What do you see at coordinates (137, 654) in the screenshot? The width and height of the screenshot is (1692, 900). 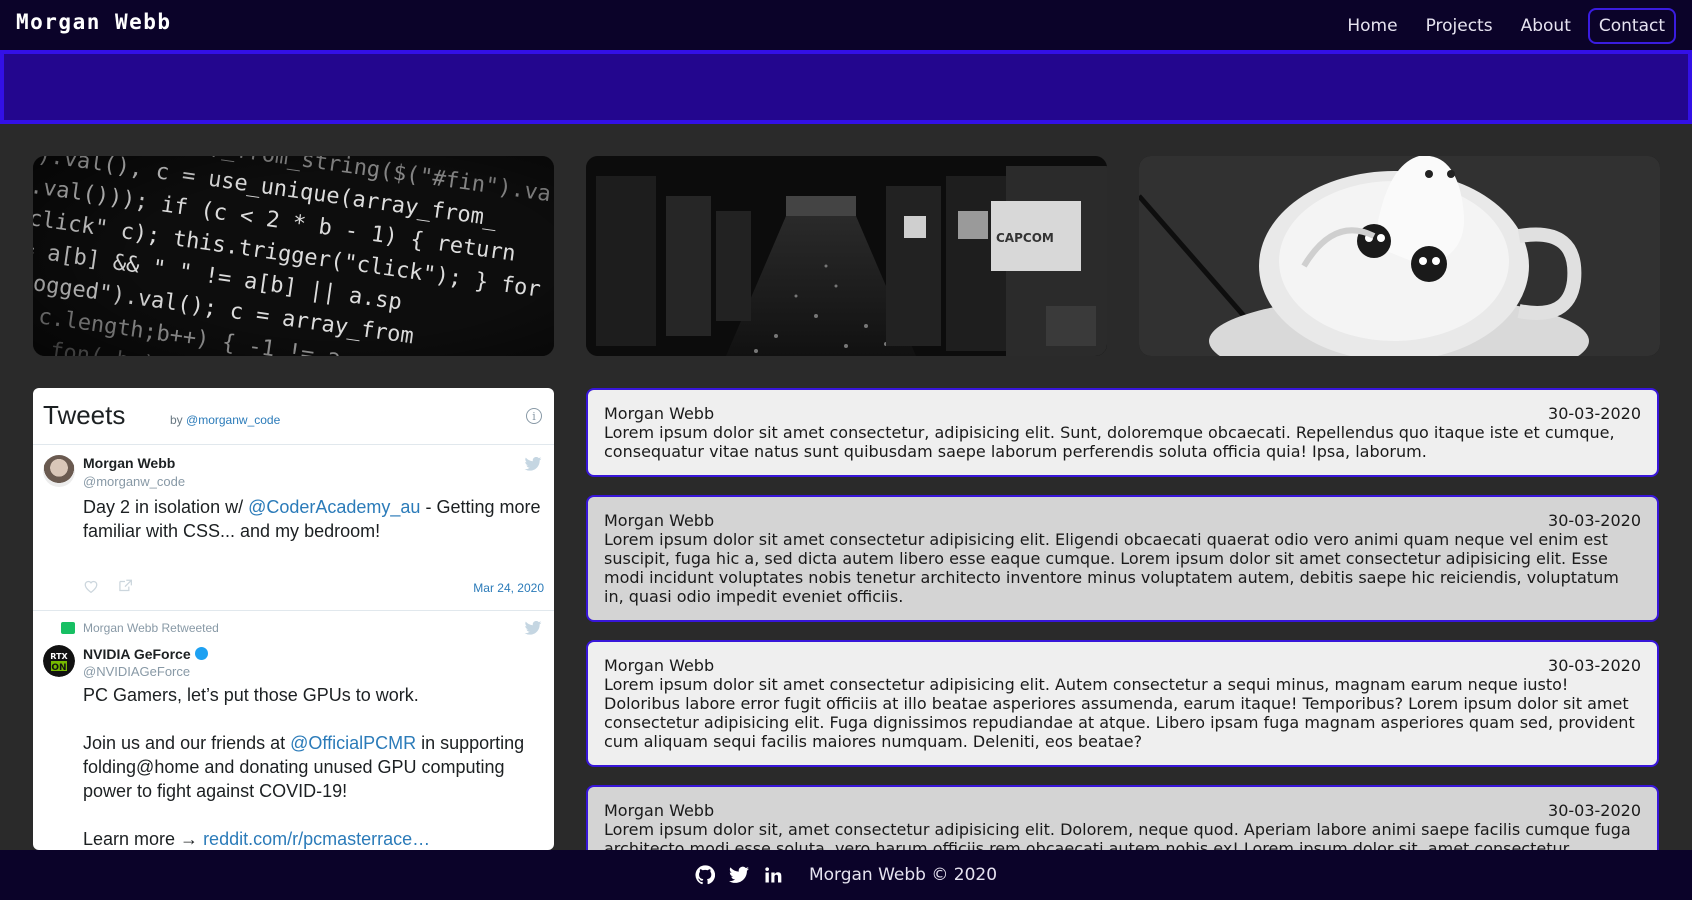 I see `author-name-text: NVIDIA GeForce` at bounding box center [137, 654].